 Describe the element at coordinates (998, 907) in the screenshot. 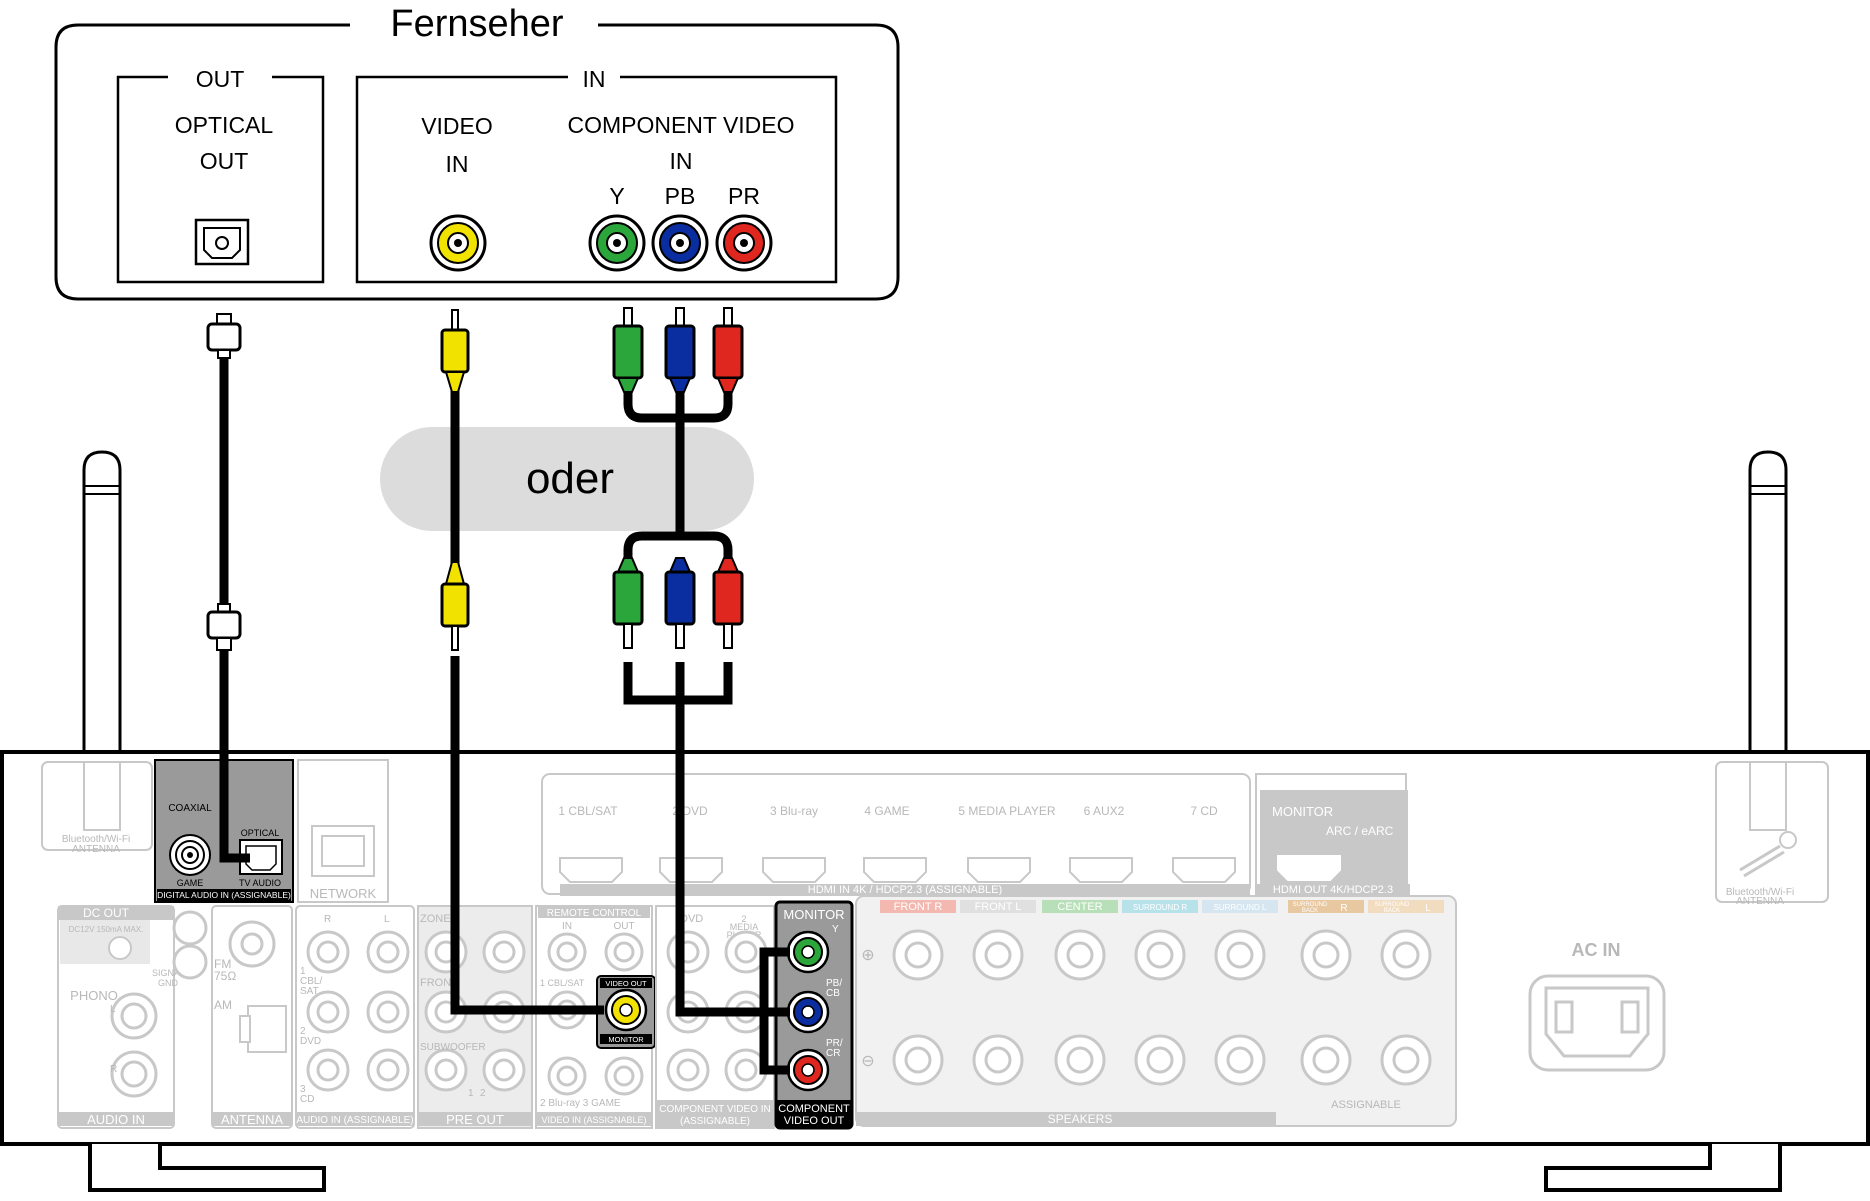

I see `spk-front-l-label: FRONT L` at that location.